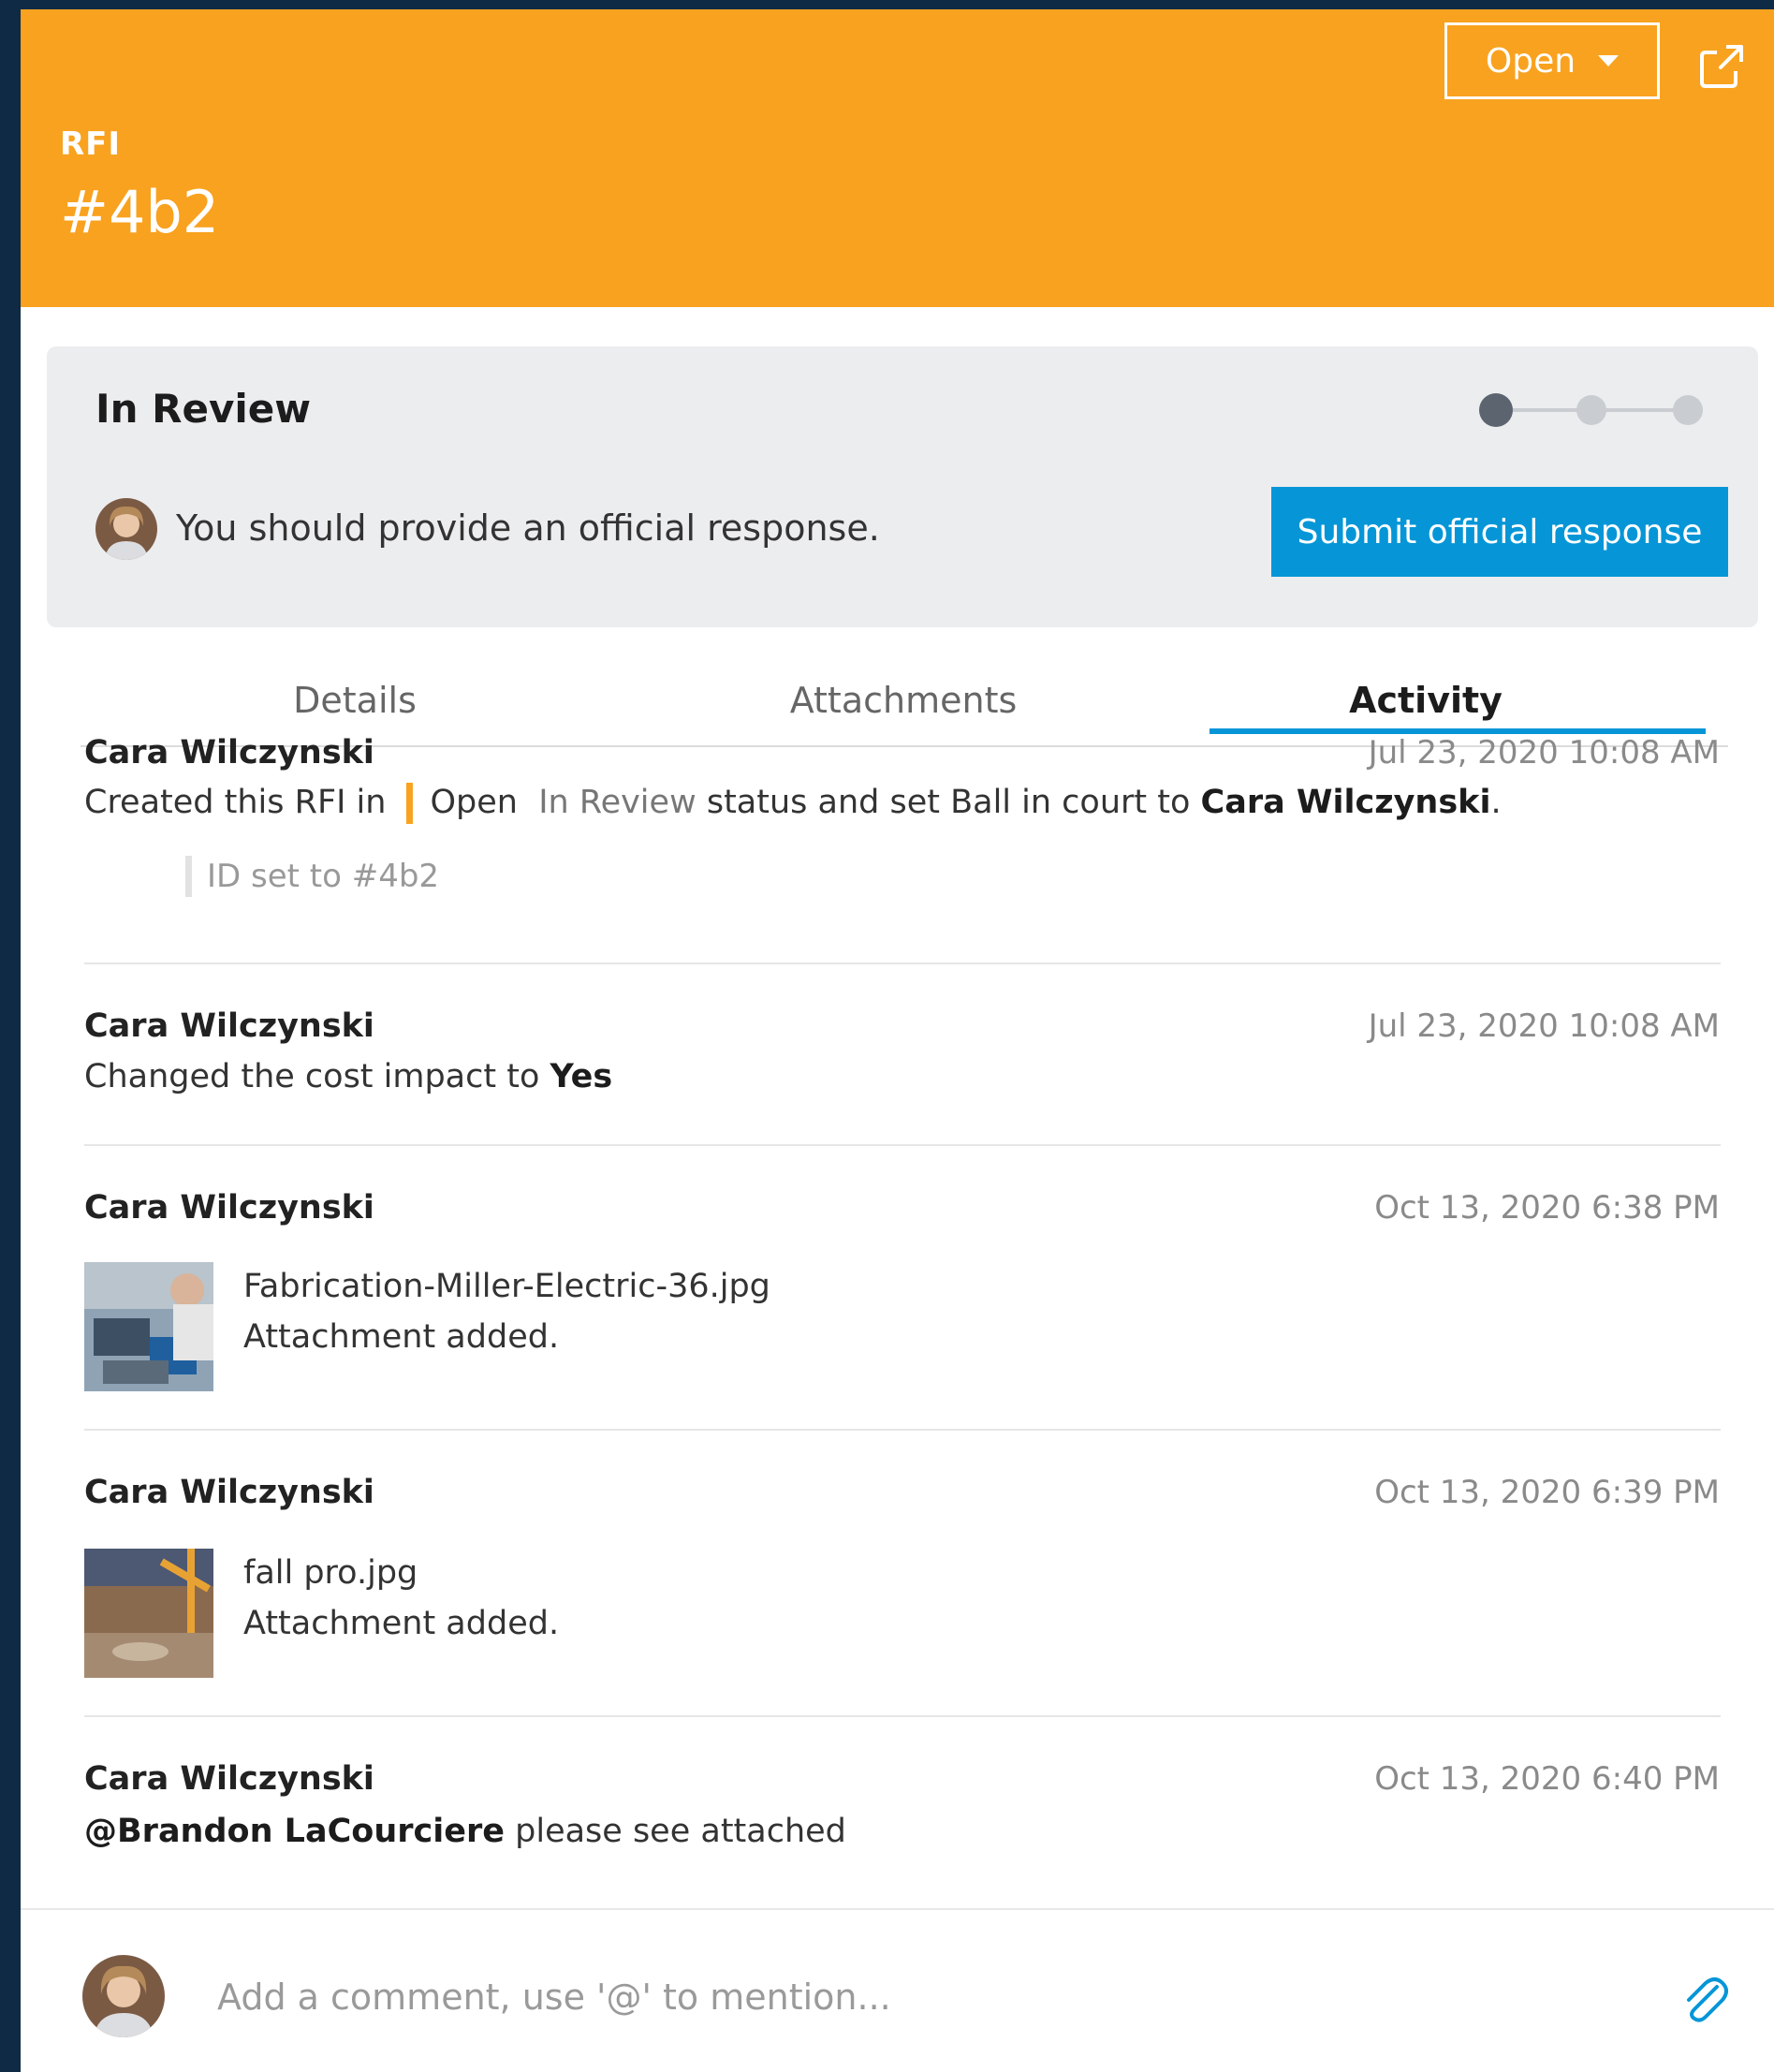 The width and height of the screenshot is (1774, 2072). I want to click on mentioned-user: @Brandon LaCourciere, so click(294, 1831).